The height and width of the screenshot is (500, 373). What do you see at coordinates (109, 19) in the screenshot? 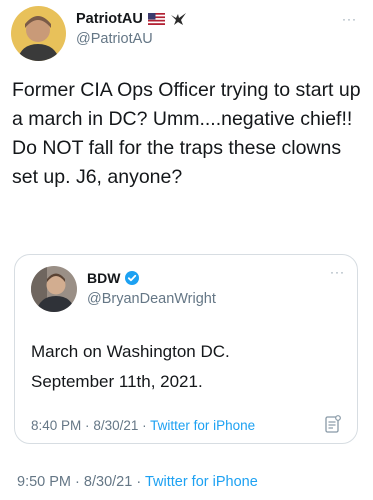
I see `author-display-name: PatriotAU` at bounding box center [109, 19].